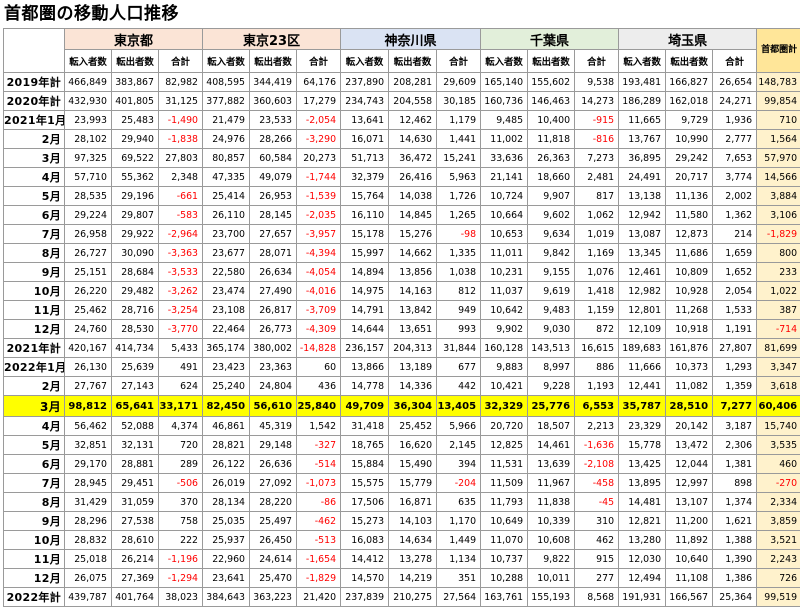 The height and width of the screenshot is (607, 800). I want to click on value-cell: 370, so click(181, 502).